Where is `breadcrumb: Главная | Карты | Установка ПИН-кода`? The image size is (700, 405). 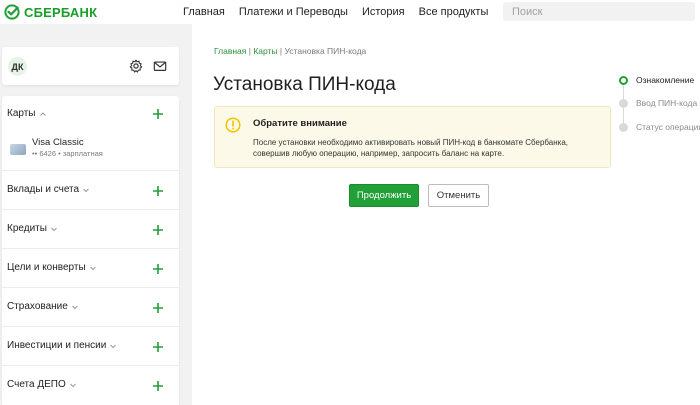 breadcrumb: Главная | Карты | Установка ПИН-кода is located at coordinates (290, 51).